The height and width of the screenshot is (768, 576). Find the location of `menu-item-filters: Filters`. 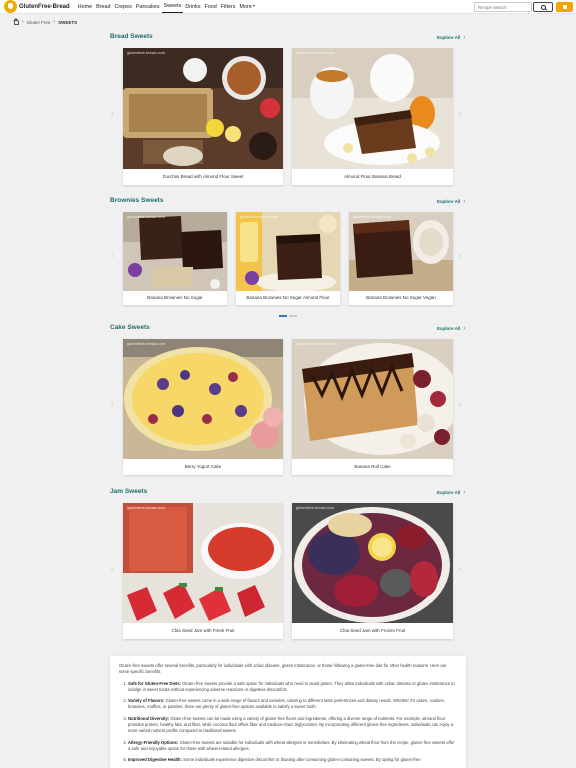

menu-item-filters: Filters is located at coordinates (228, 7).